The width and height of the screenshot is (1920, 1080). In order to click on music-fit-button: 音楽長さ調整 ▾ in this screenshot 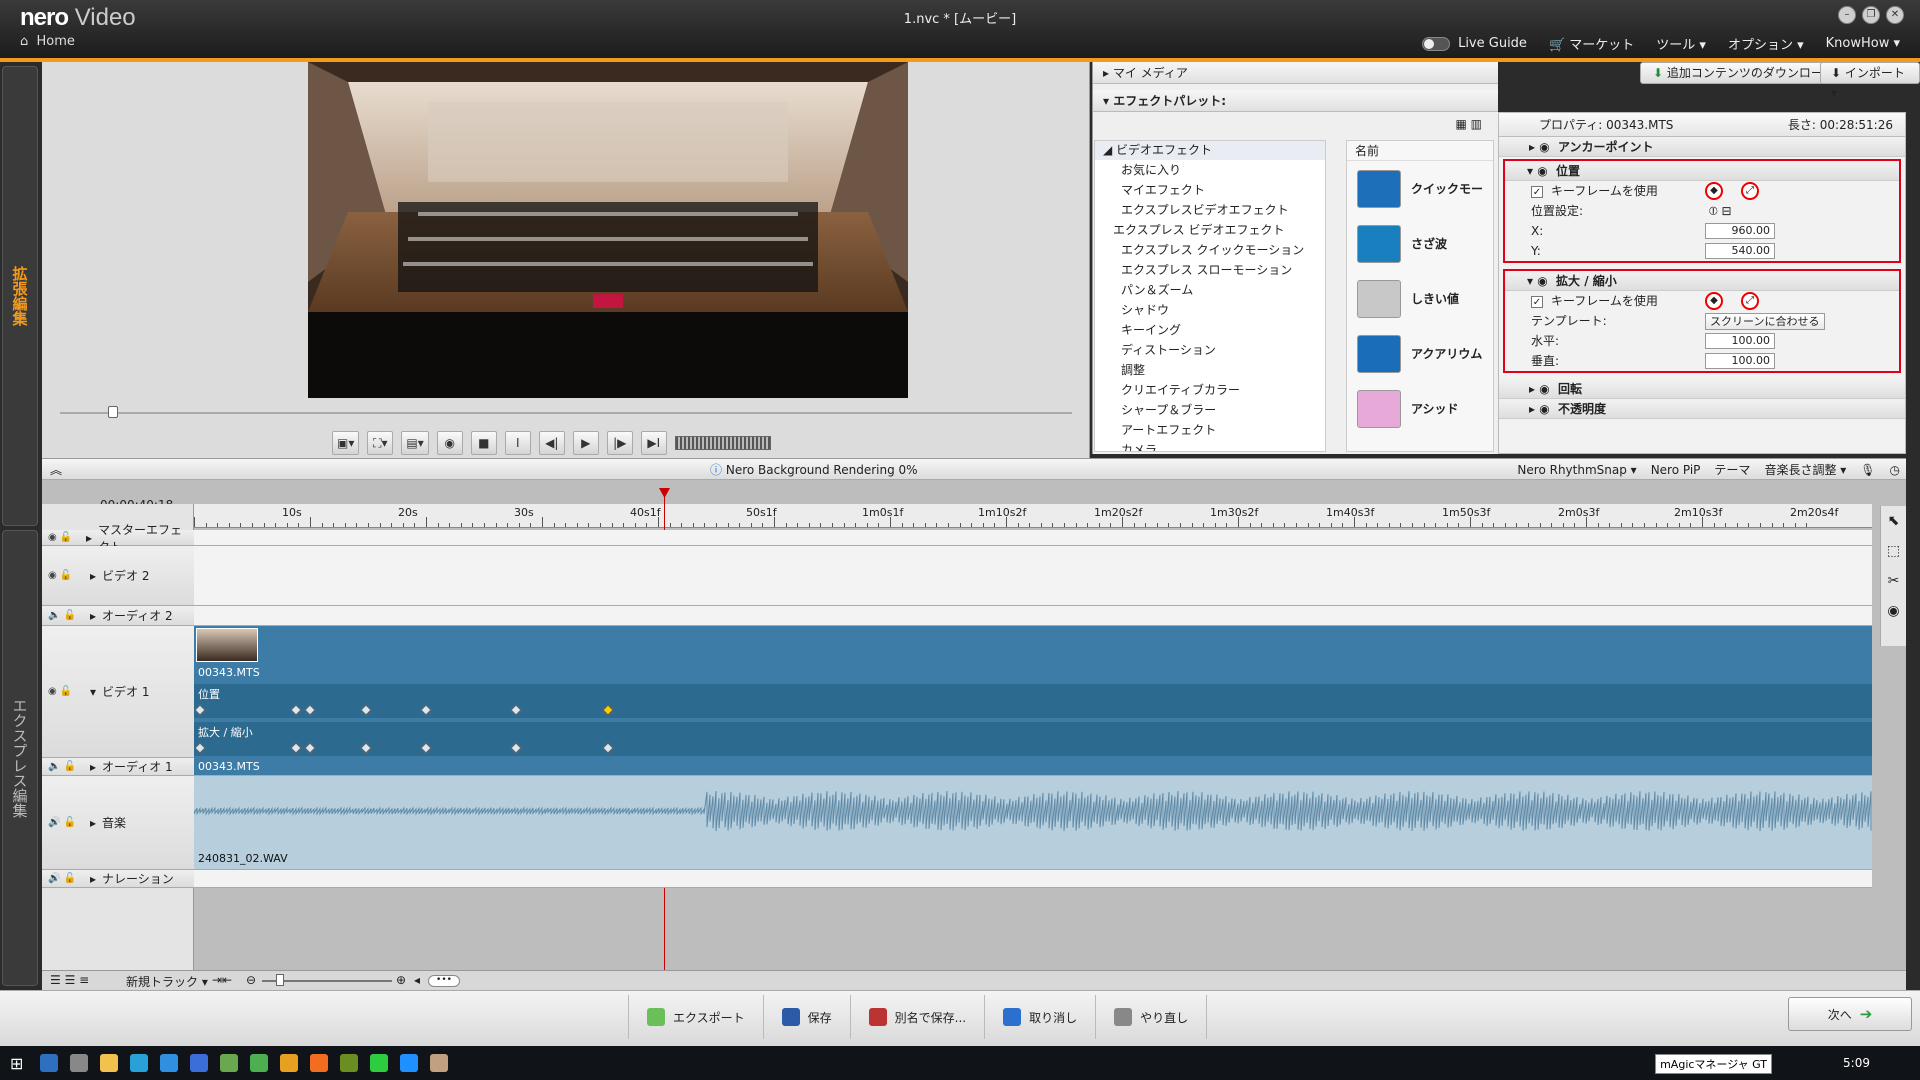, I will do `click(1805, 470)`.